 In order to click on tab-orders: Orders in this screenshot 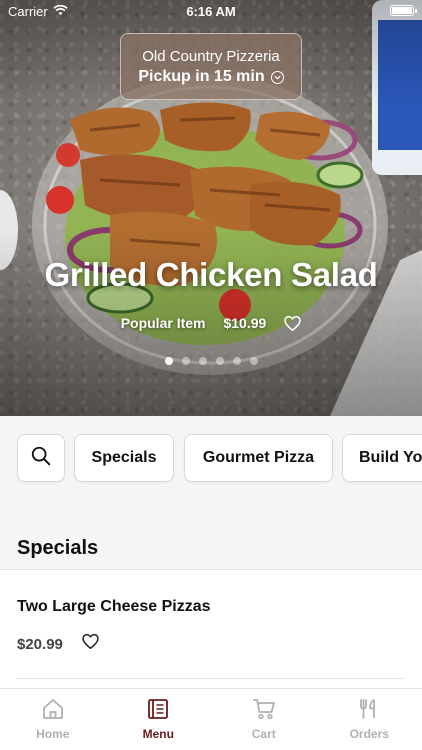, I will do `click(369, 719)`.